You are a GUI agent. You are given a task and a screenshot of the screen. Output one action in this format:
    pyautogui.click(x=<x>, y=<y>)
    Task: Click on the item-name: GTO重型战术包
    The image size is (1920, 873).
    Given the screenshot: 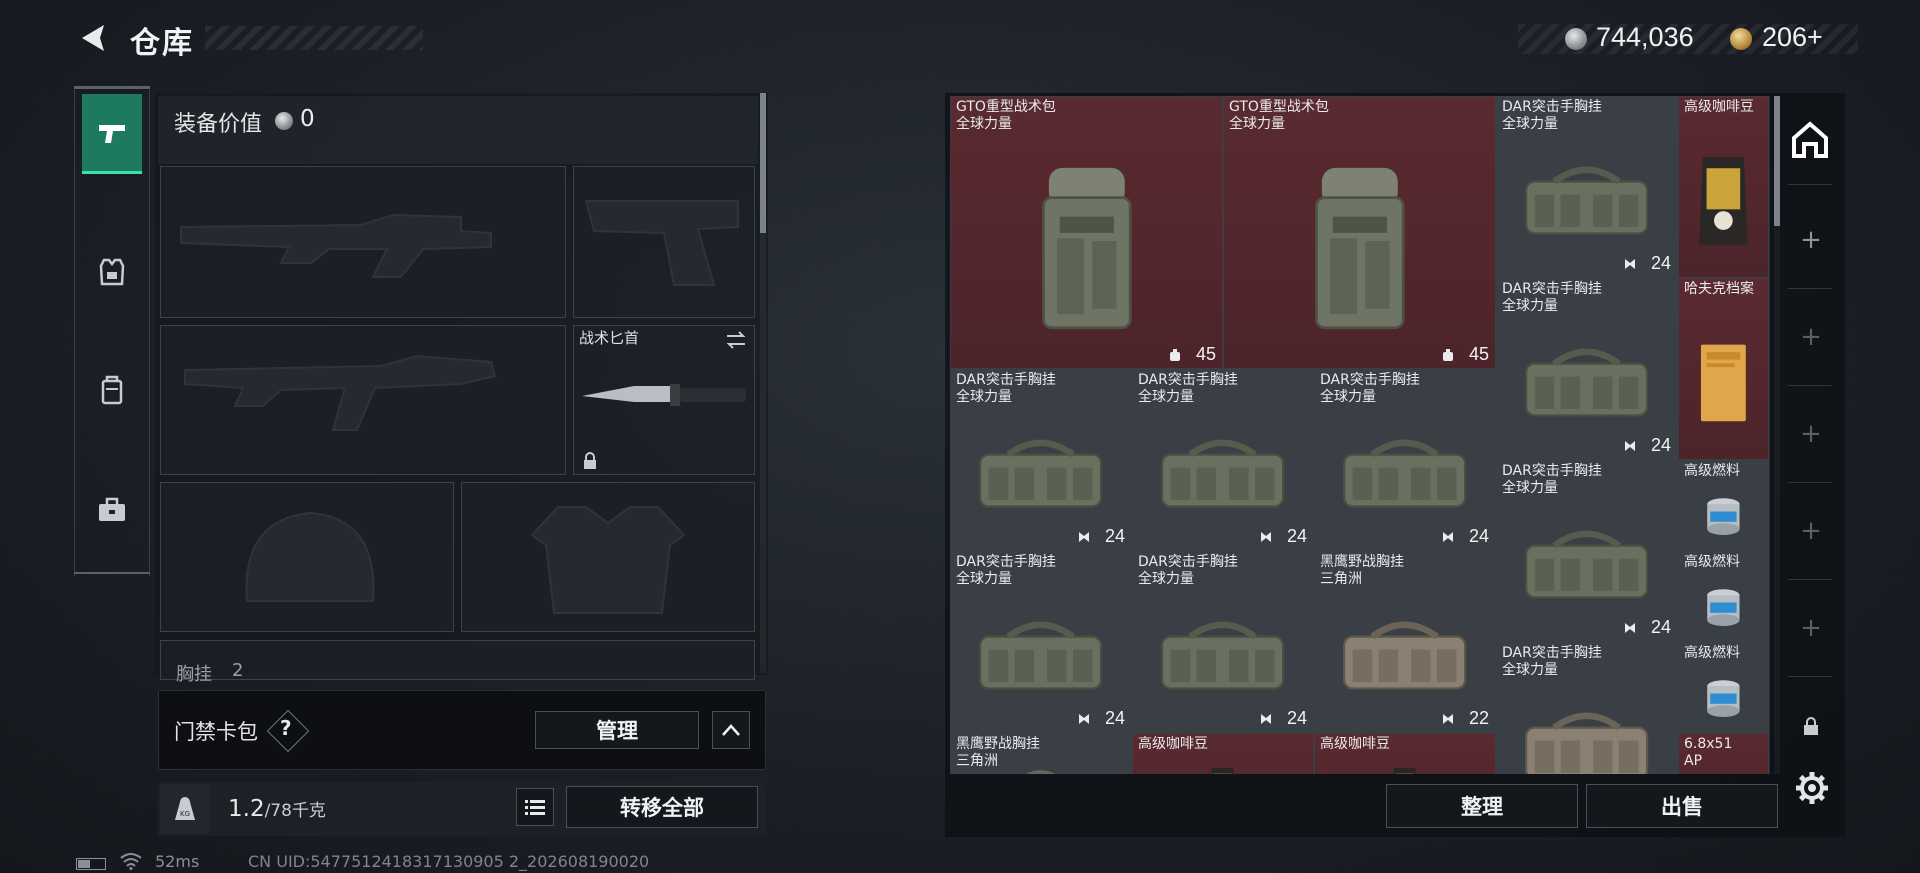 What is the action you would take?
    pyautogui.click(x=1279, y=107)
    